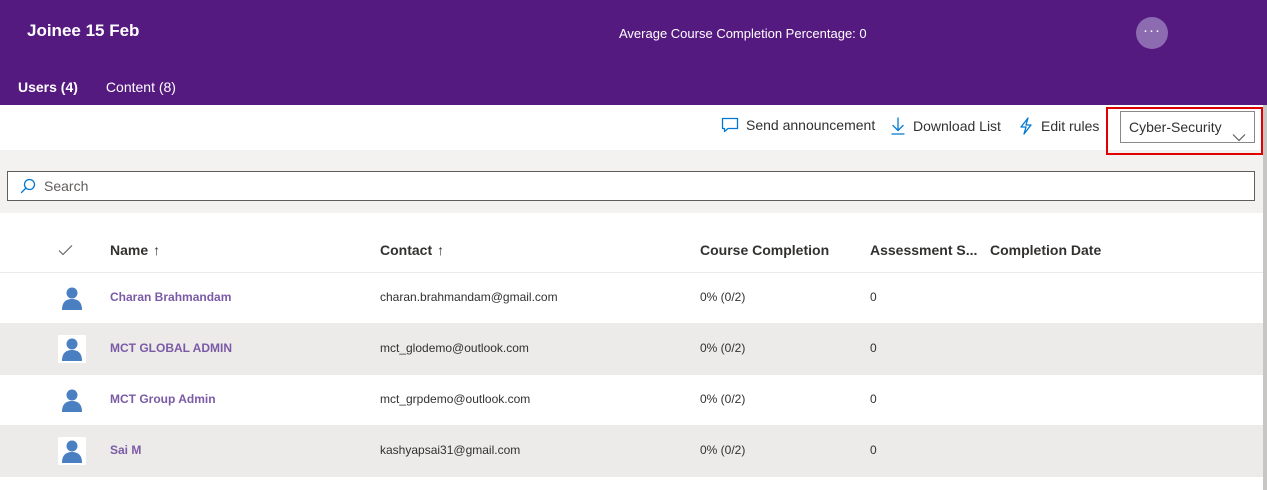 This screenshot has height=490, width=1267. I want to click on user-contact: charan.brahmandam@gmail.com, so click(469, 297).